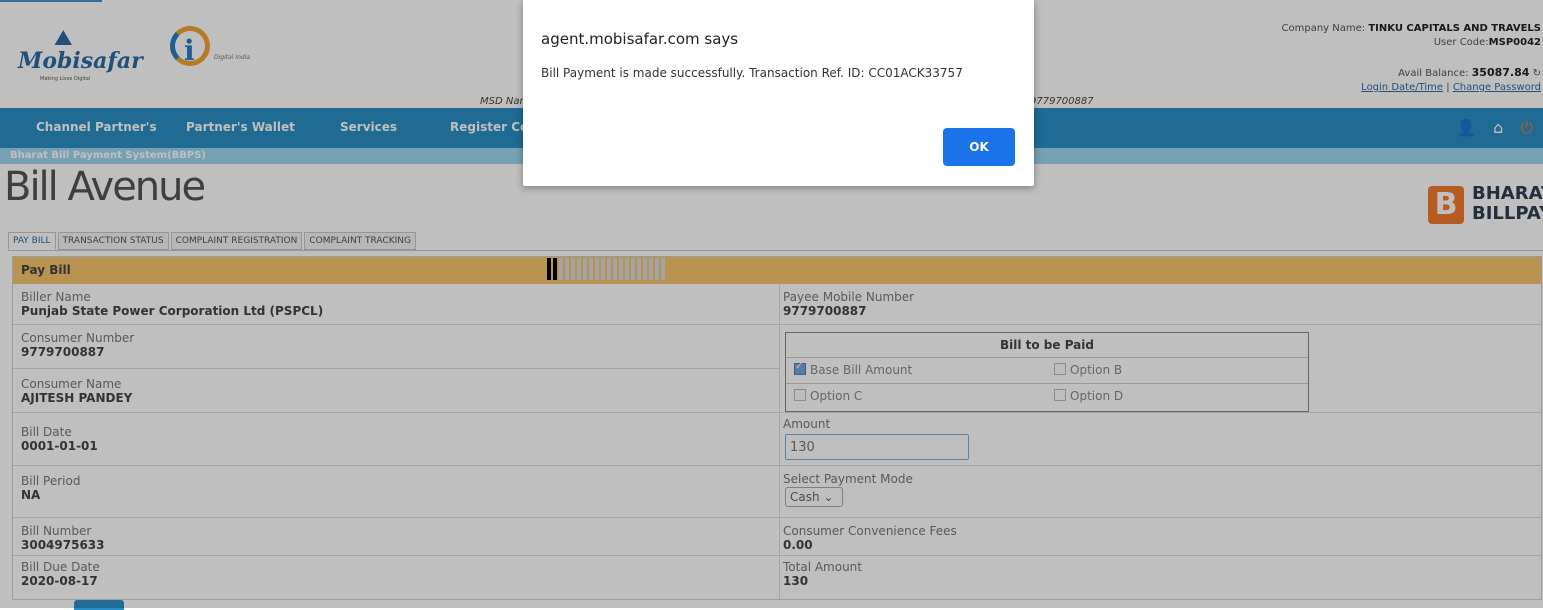  I want to click on dialog-title: agent.mobisafar.com says, so click(640, 39).